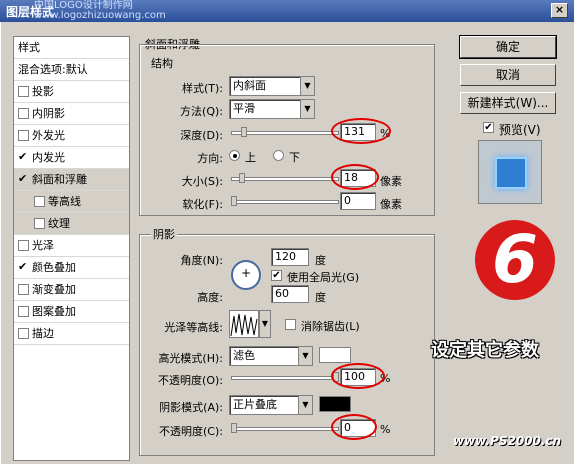 This screenshot has width=574, height=464. I want to click on highlight-mode-select: 滤色 ▼, so click(271, 356).